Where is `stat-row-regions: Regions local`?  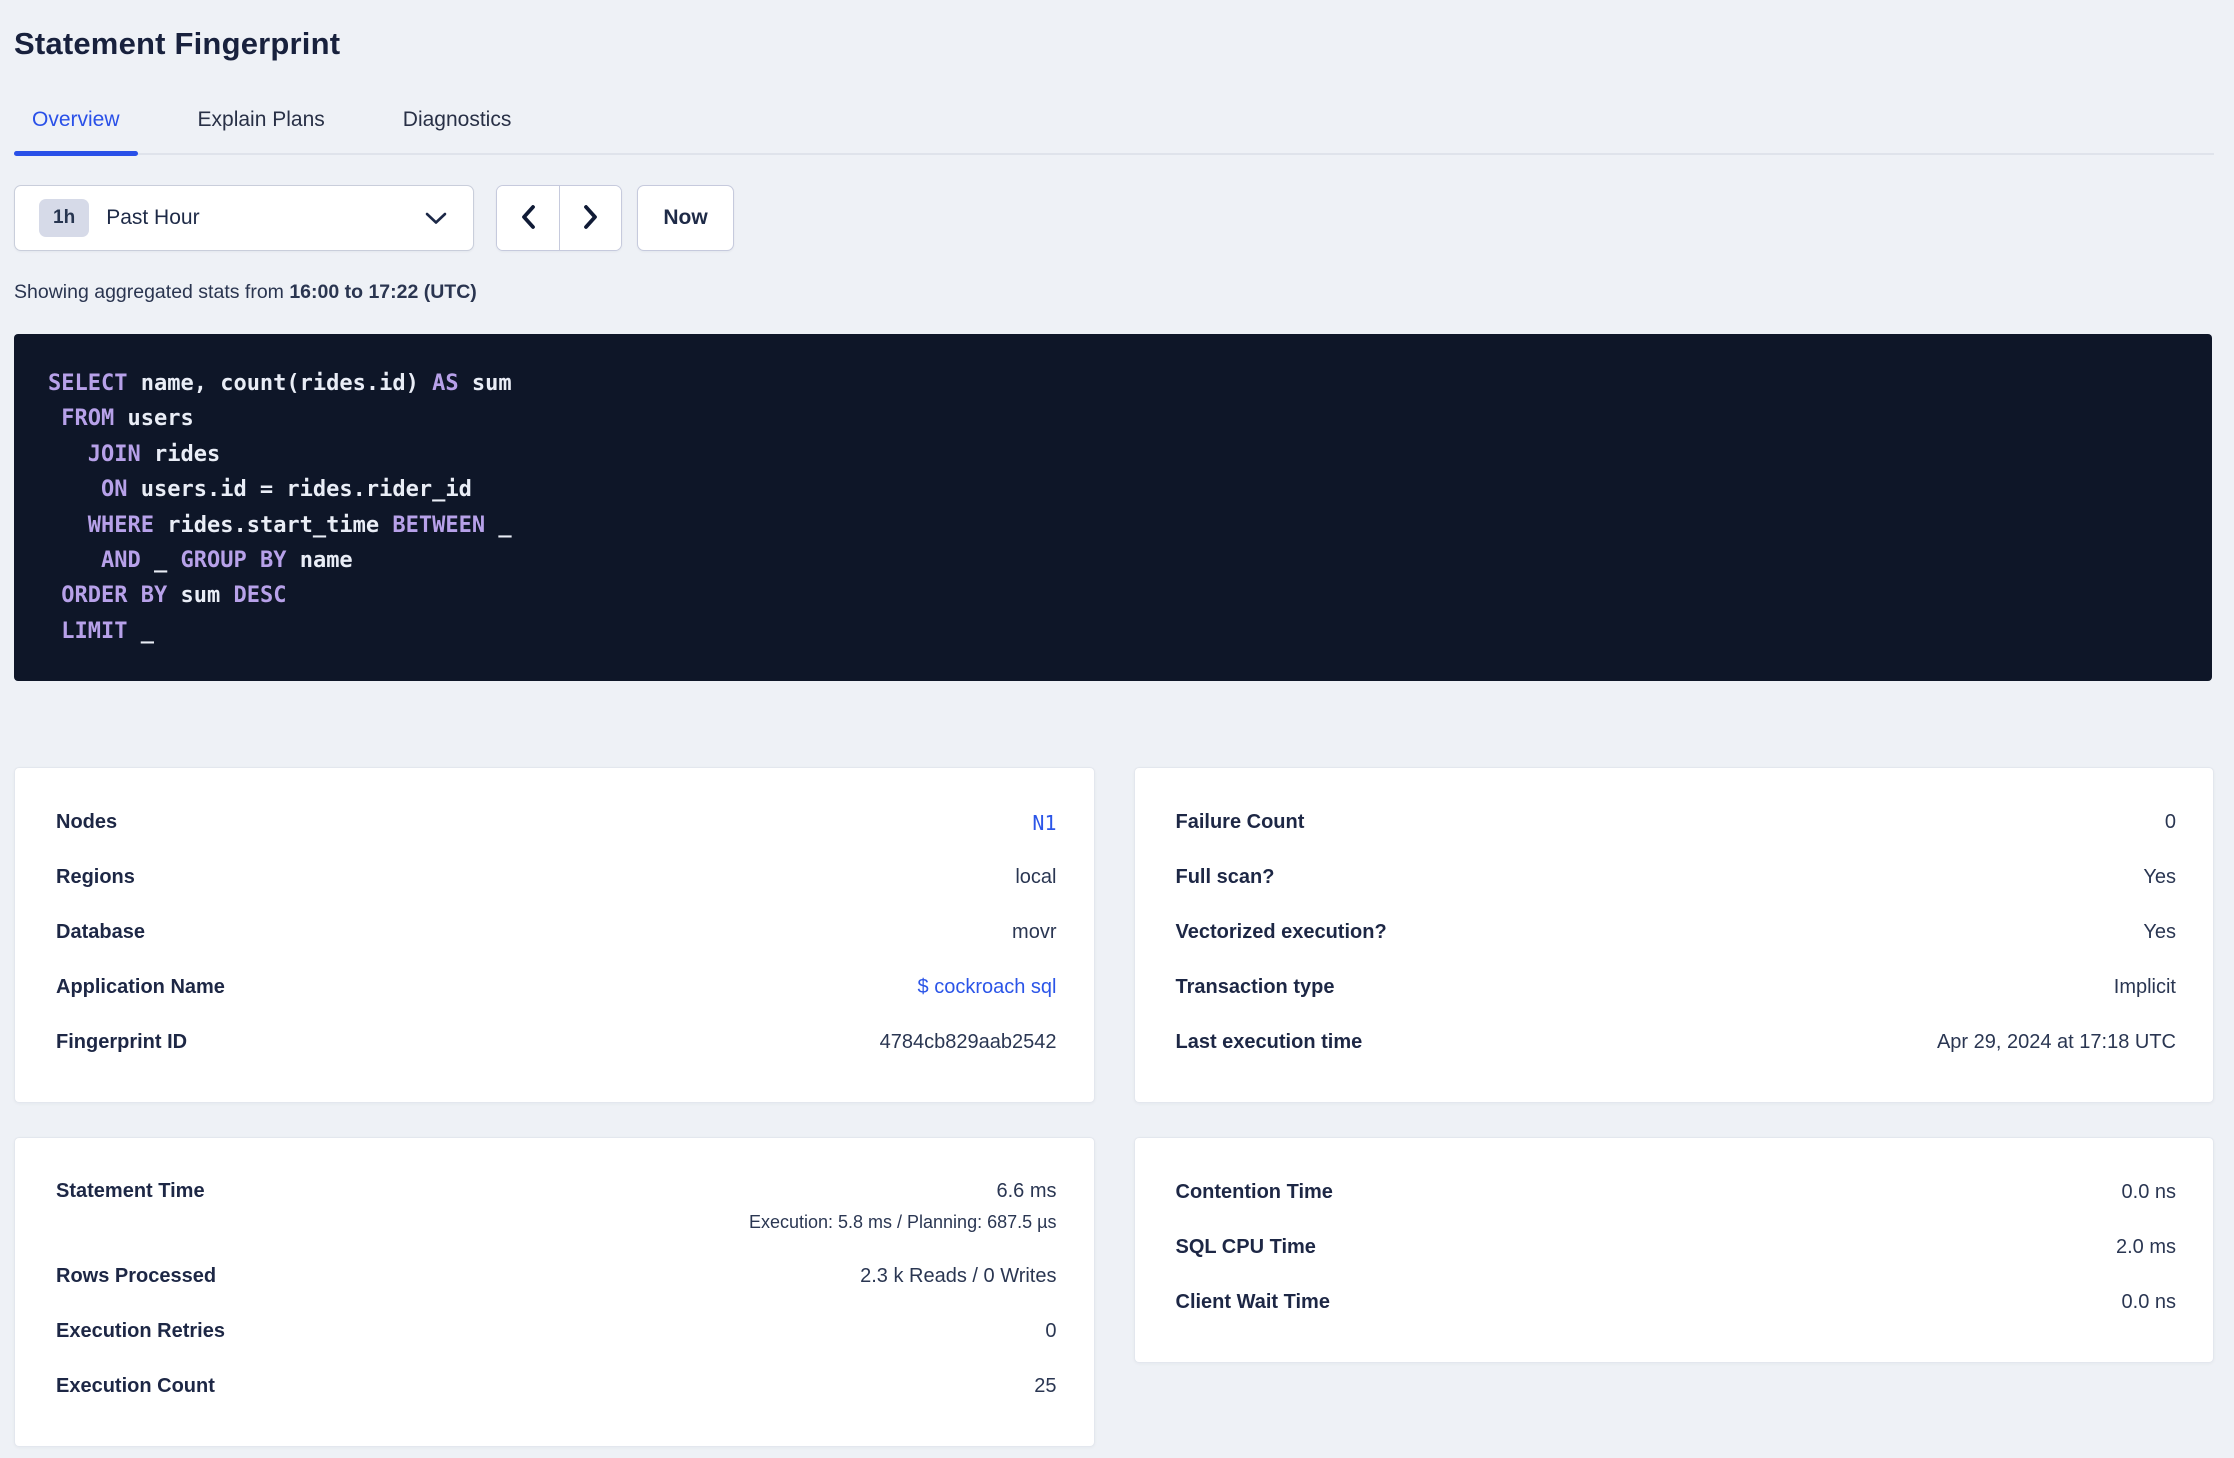 stat-row-regions: Regions local is located at coordinates (556, 877).